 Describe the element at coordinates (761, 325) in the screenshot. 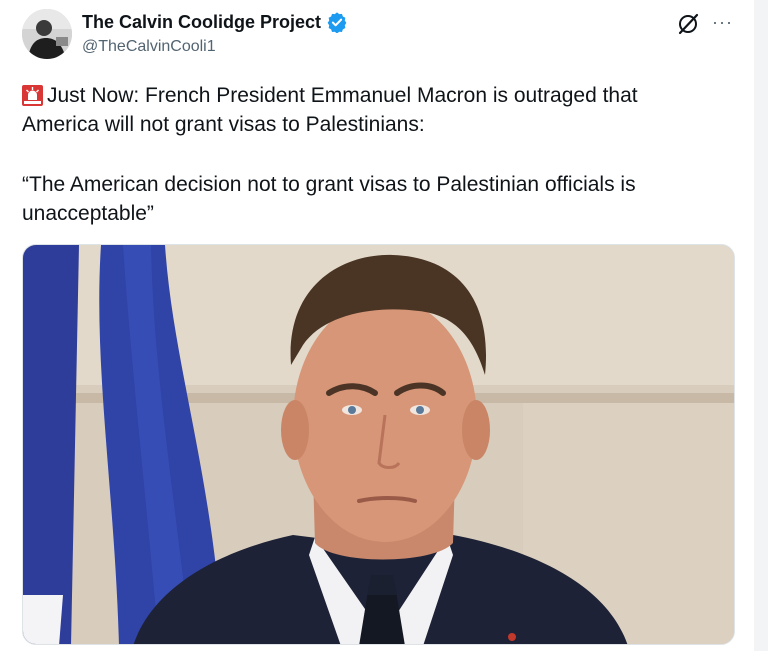

I see `scroll-edge` at that location.